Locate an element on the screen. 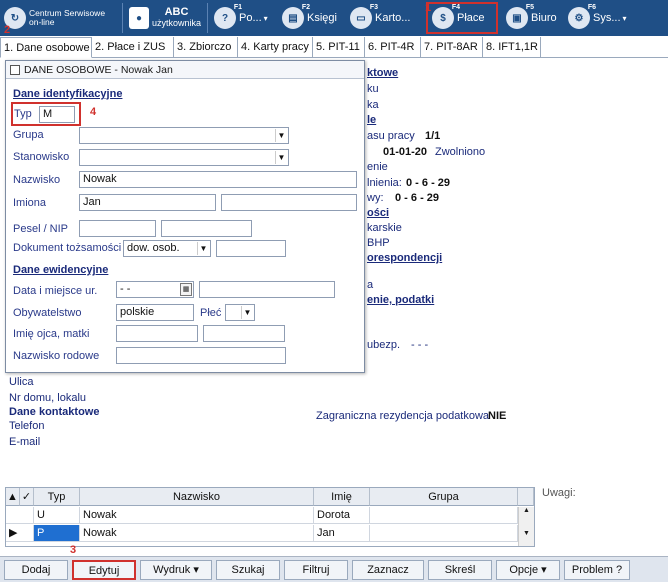  toolbar-system-button: ⚙ F6 Sys... ▾ is located at coordinates (599, 18).